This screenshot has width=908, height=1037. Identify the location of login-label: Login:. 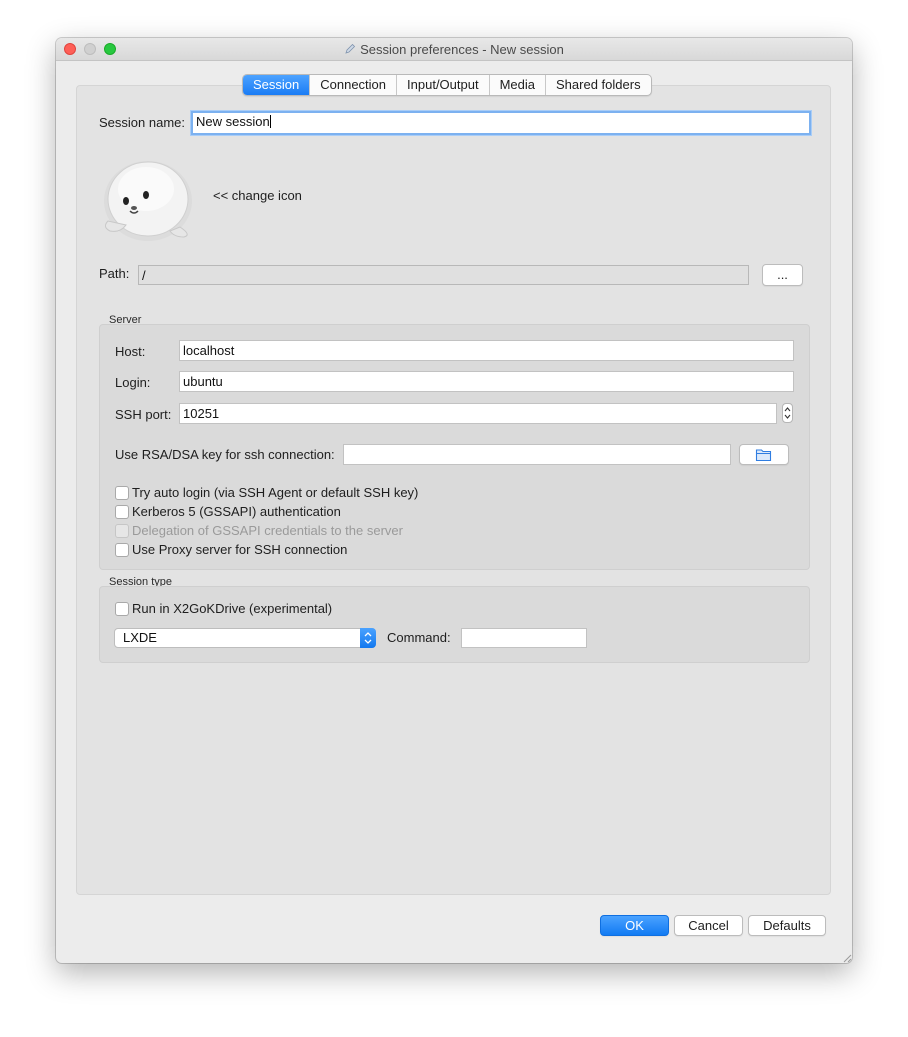
(133, 382).